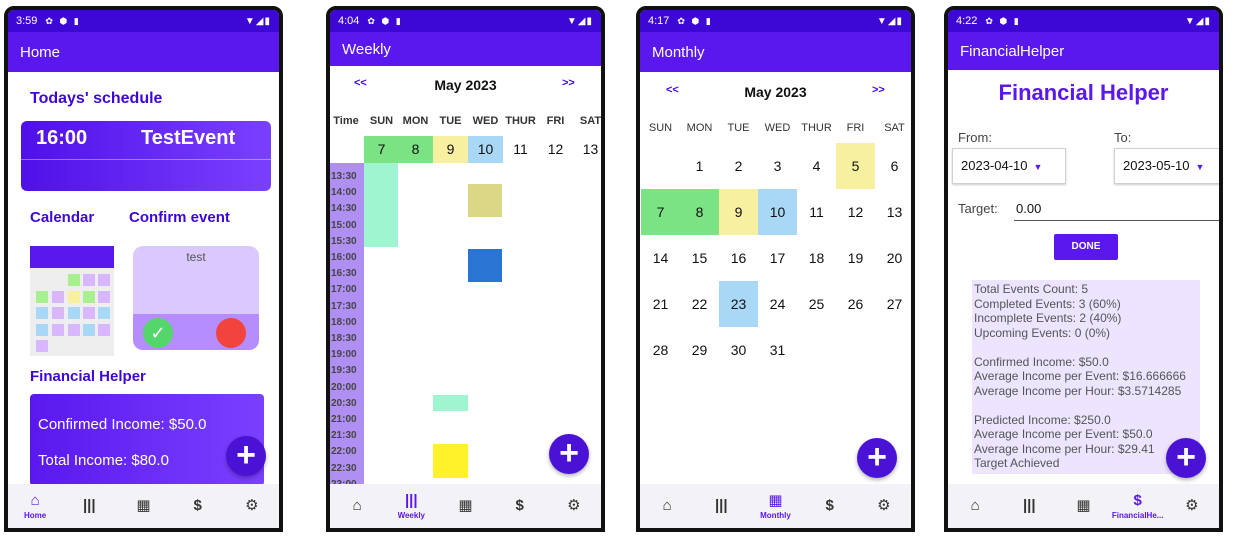  What do you see at coordinates (775, 506) in the screenshot?
I see `nav-monthly: ▦ Monthly` at bounding box center [775, 506].